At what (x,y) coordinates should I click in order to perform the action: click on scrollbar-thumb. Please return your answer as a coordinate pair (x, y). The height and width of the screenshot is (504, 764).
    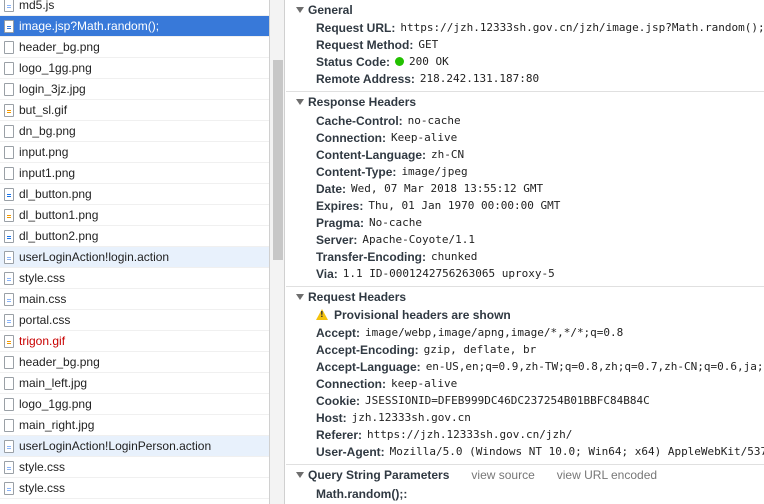
    Looking at the image, I should click on (278, 160).